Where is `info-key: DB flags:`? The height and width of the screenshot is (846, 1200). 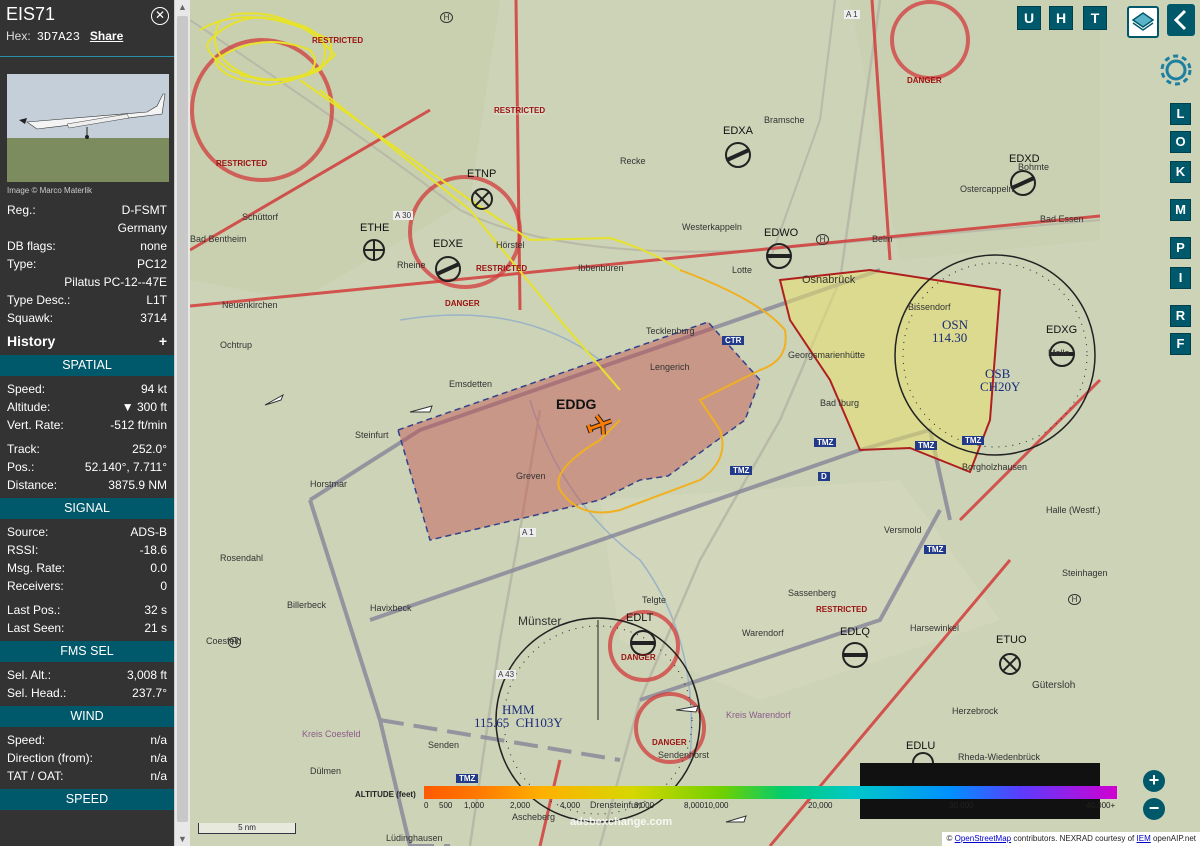
info-key: DB flags: is located at coordinates (31, 246).